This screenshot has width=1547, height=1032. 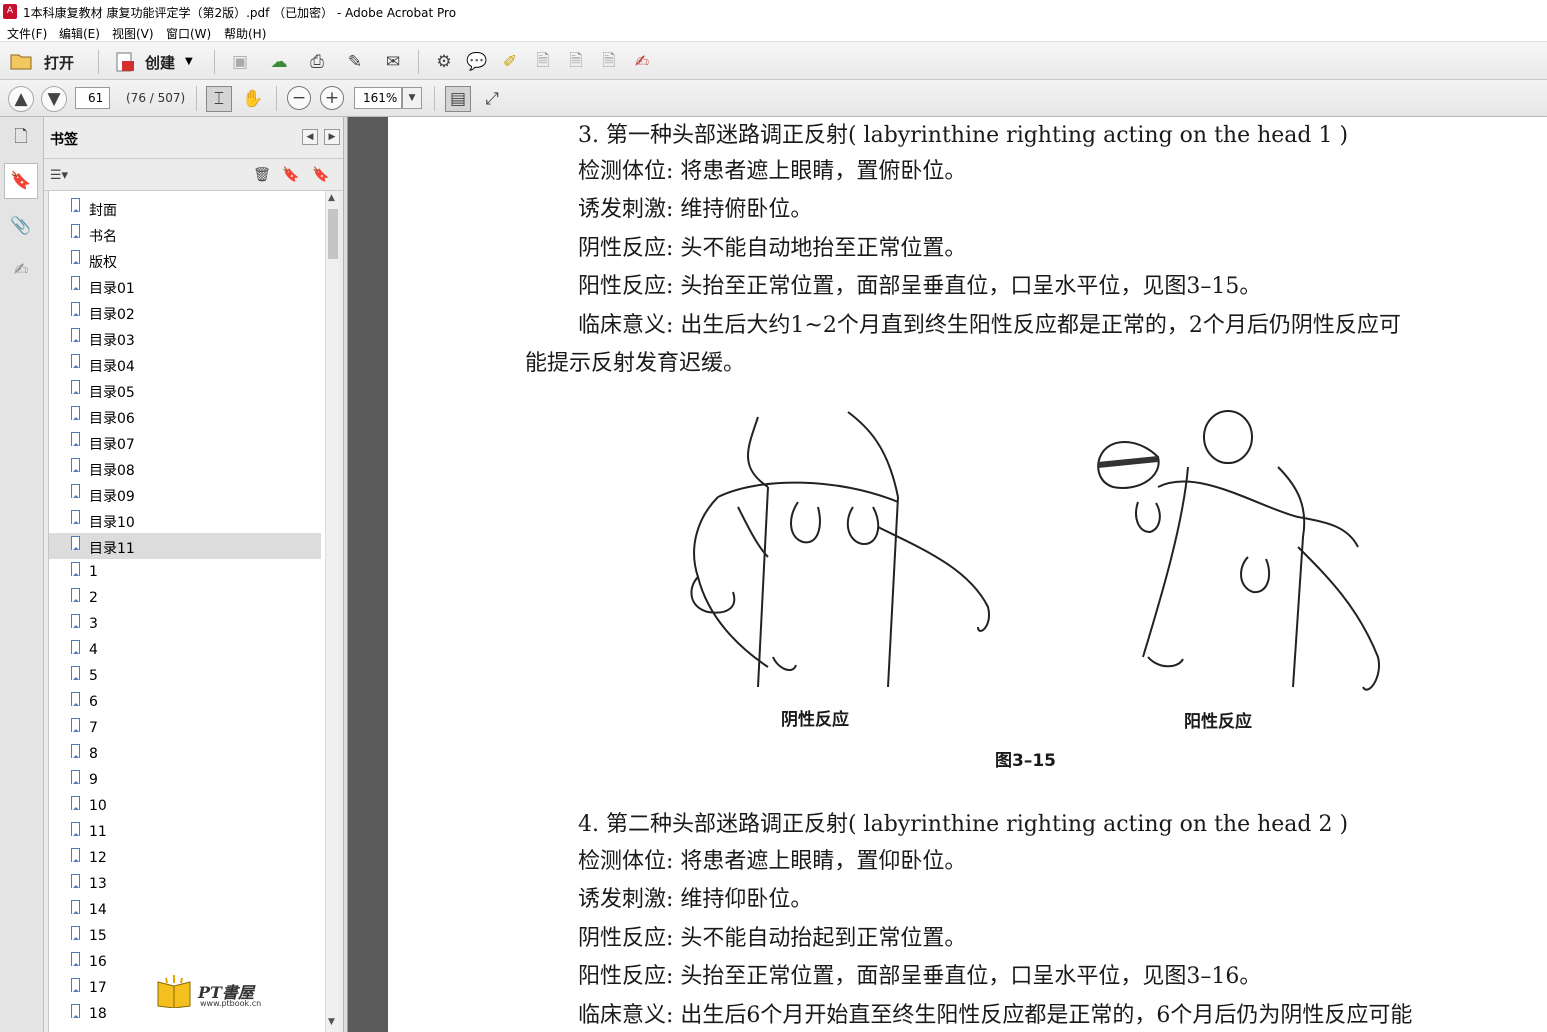 I want to click on scroll-down-icon: ▼, so click(x=331, y=1022).